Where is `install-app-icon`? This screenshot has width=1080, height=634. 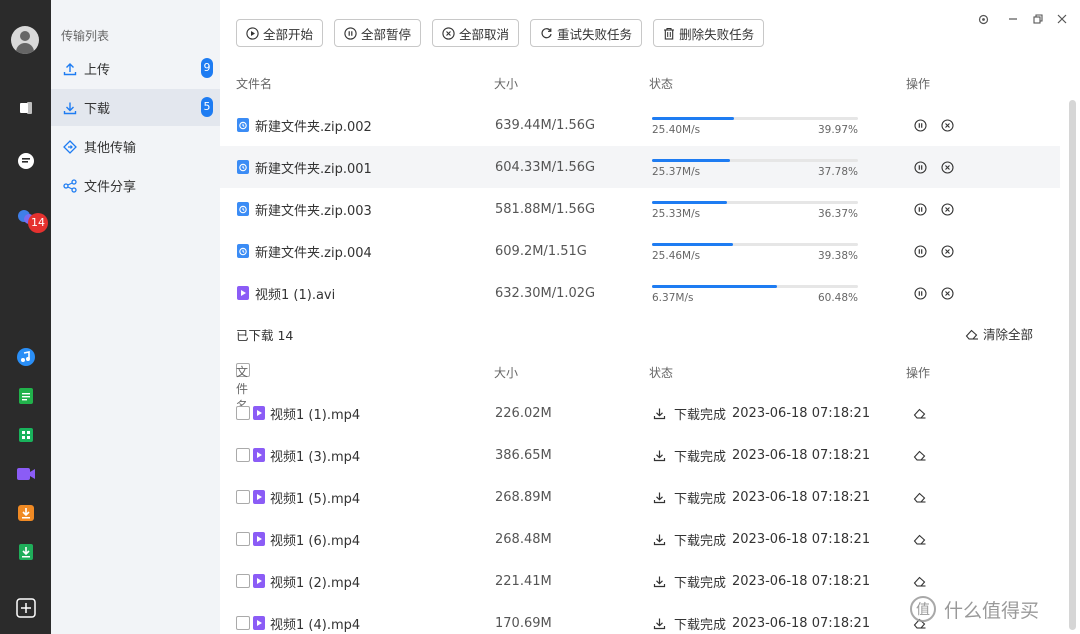
install-app-icon is located at coordinates (25, 512).